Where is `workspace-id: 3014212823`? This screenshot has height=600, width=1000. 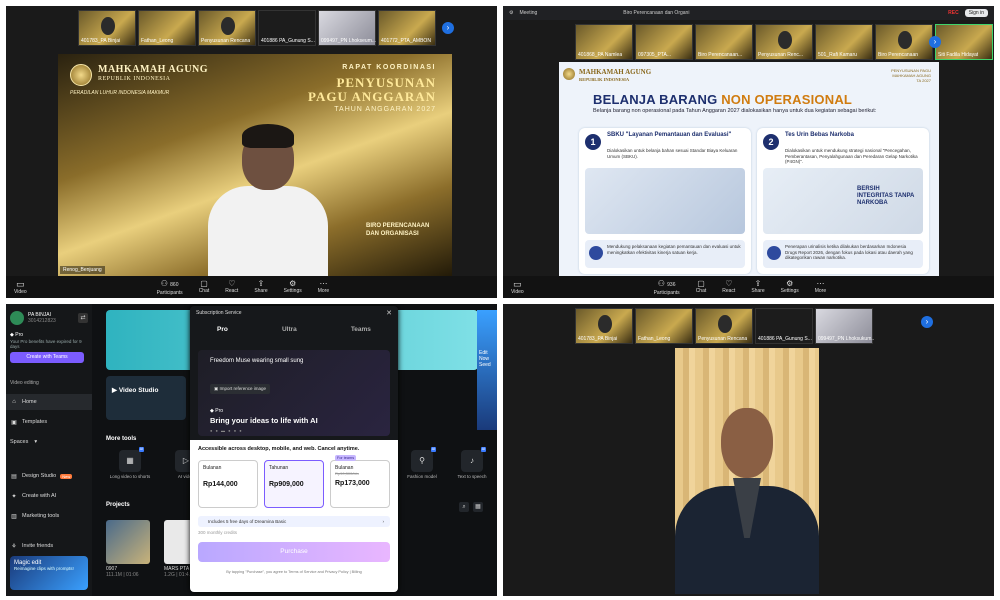 workspace-id: 3014212823 is located at coordinates (42, 321).